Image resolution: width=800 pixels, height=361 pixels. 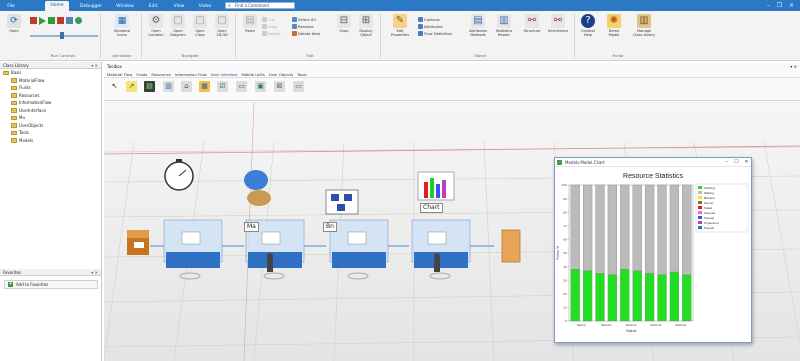 I want to click on open-diagram-button: ▢ Open Diagram, so click(x=178, y=25).